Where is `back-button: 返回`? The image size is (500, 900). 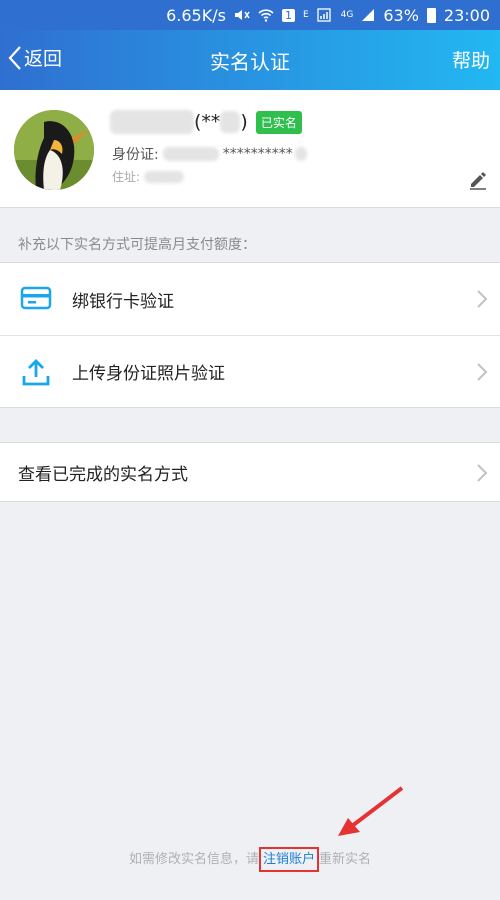
back-button: 返回 is located at coordinates (35, 57).